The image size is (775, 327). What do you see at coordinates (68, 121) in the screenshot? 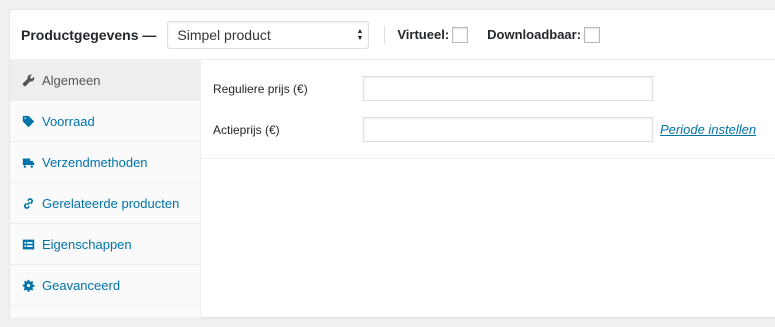
I see `tab-label: Voorraad` at bounding box center [68, 121].